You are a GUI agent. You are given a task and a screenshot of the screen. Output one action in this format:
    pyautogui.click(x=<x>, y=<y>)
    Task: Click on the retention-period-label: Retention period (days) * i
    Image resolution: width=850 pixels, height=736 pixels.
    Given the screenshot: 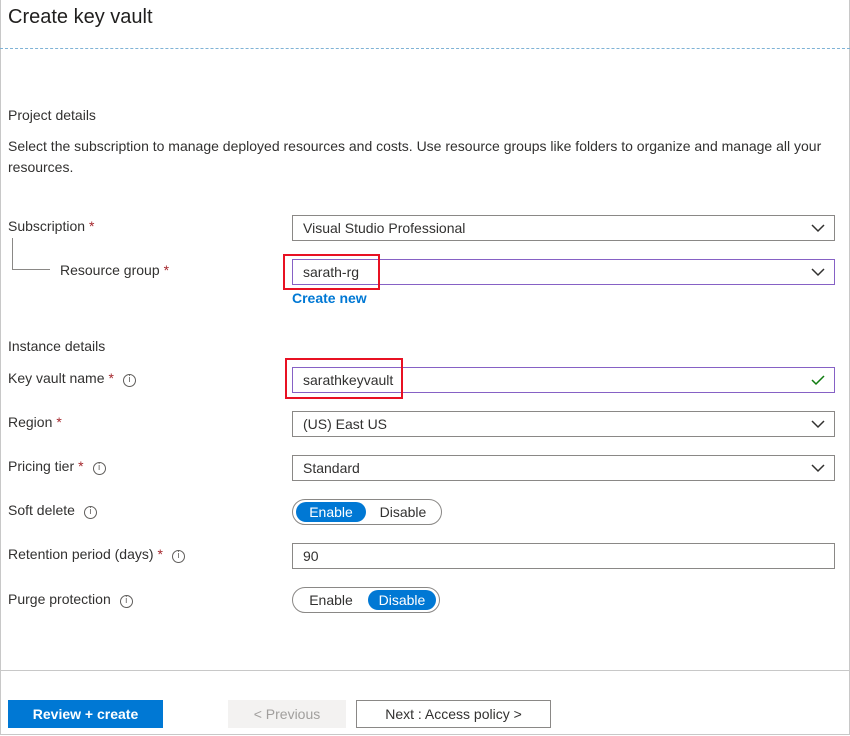 What is the action you would take?
    pyautogui.click(x=96, y=554)
    